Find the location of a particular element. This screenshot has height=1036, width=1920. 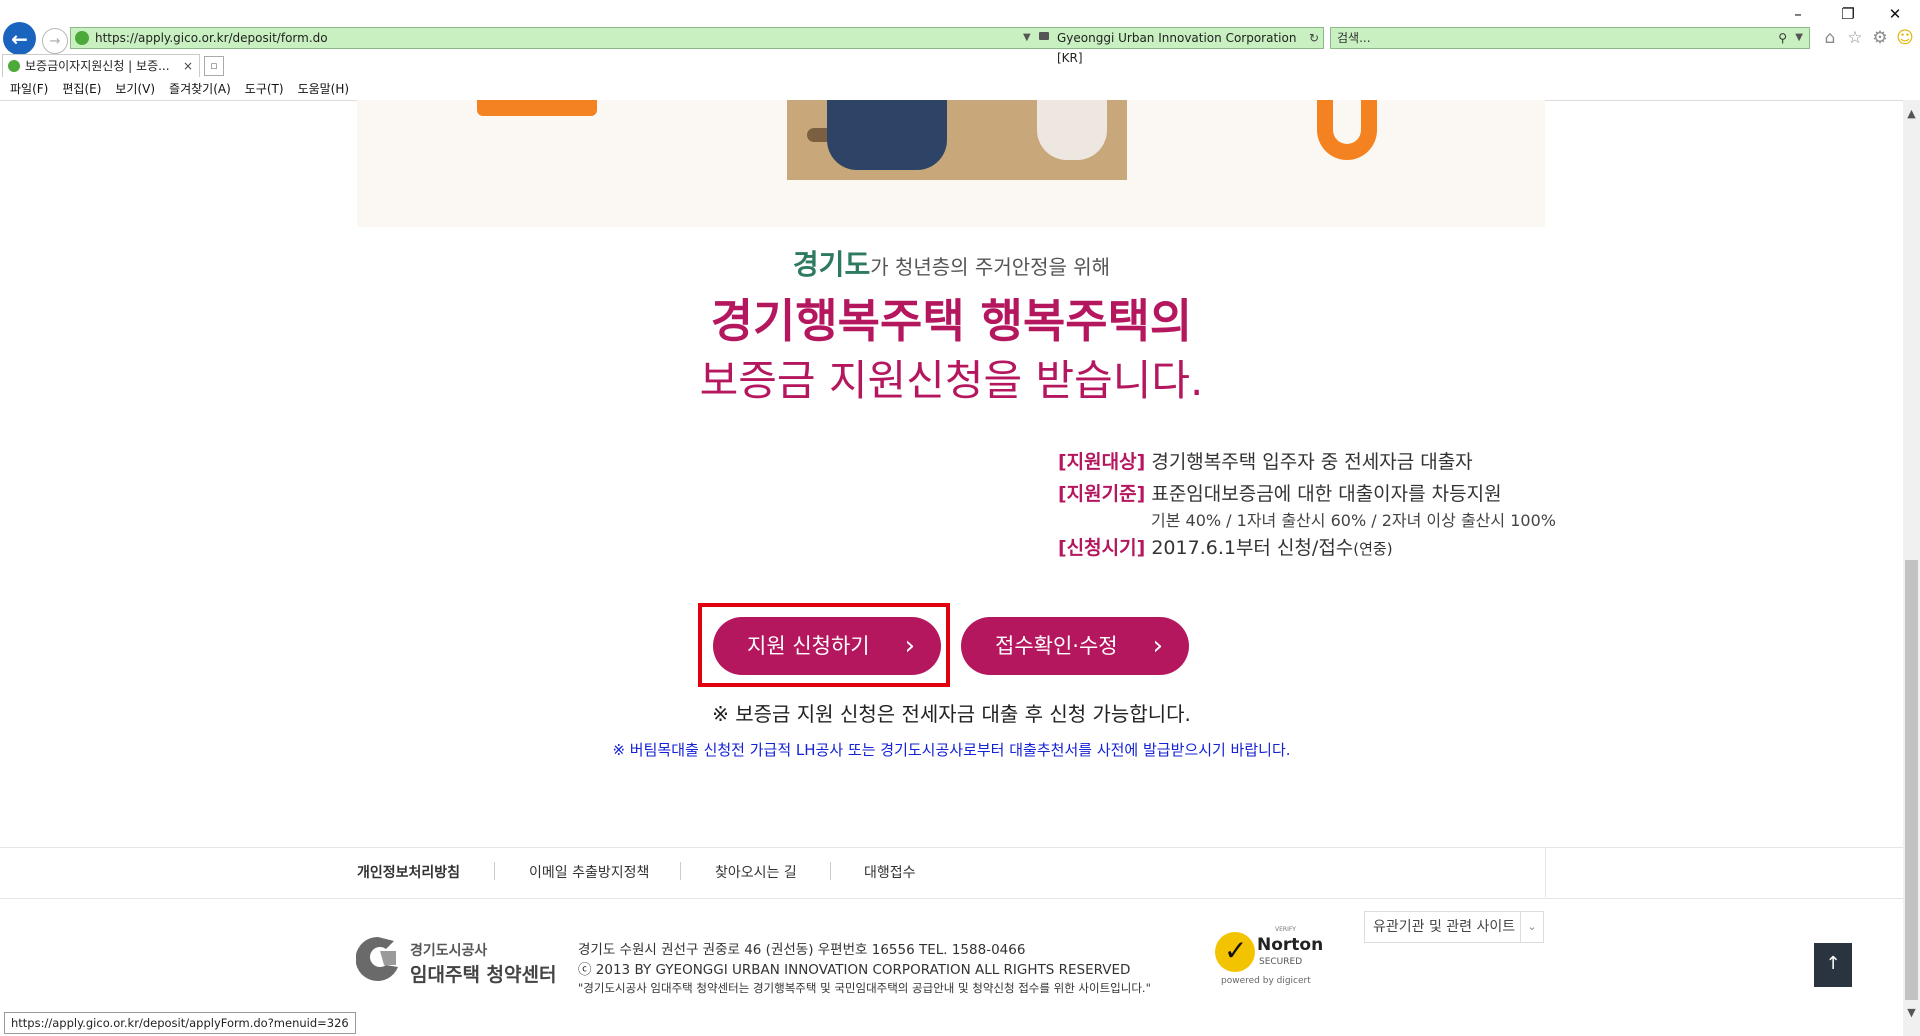

norton-verify: VERIFY is located at coordinates (1285, 929).